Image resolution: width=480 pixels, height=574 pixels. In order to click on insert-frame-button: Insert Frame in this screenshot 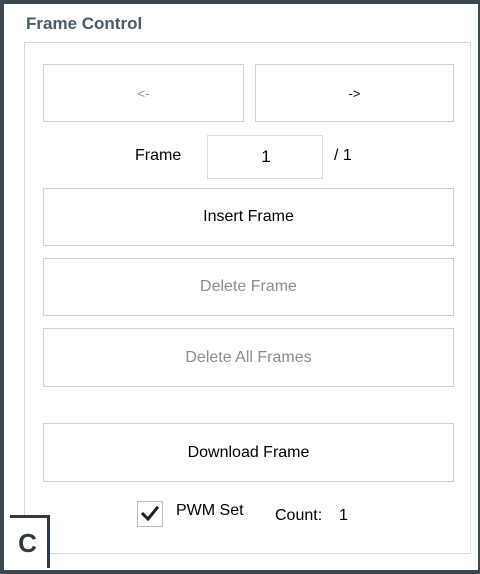, I will do `click(248, 217)`.